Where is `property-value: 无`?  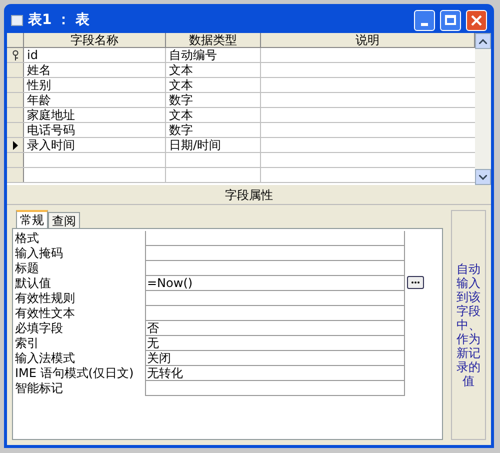 property-value: 无 is located at coordinates (275, 343).